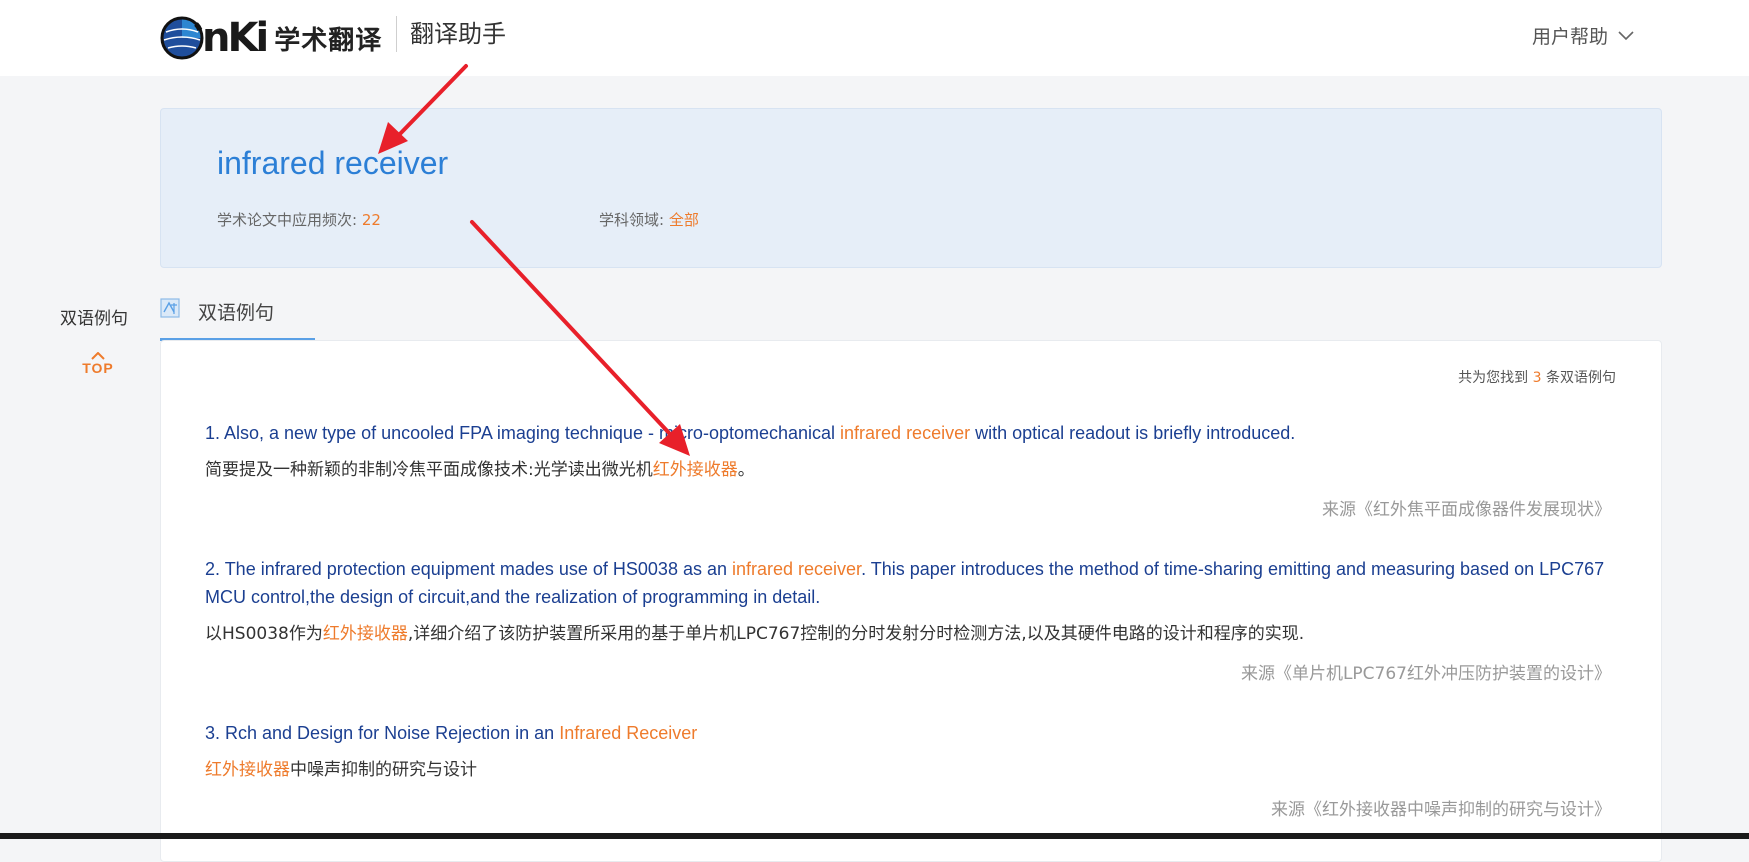 The image size is (1749, 862). What do you see at coordinates (632, 220) in the screenshot?
I see `subject-field-label: 学科领域:` at bounding box center [632, 220].